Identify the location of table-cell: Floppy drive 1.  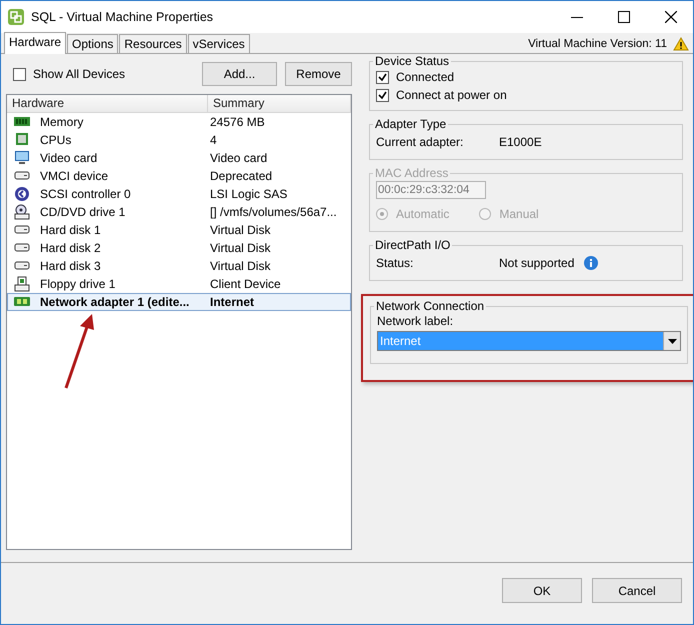
(78, 284).